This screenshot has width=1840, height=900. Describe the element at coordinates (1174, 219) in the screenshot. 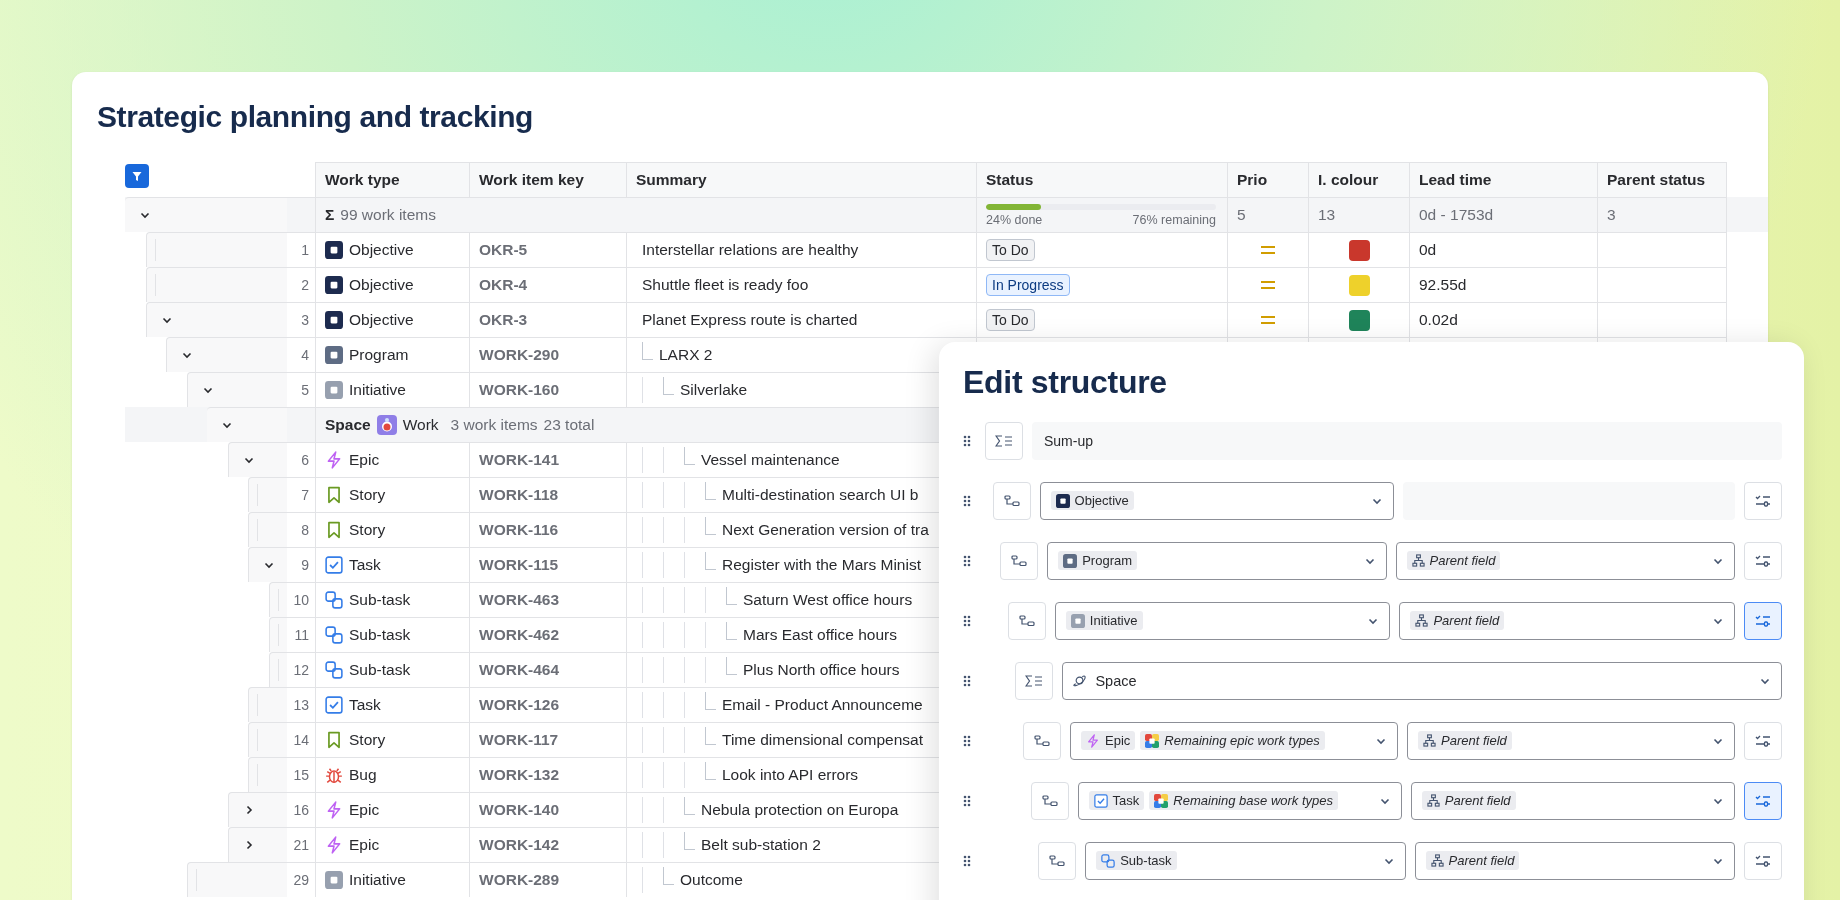

I see `remaining-percentage: 76% remaining` at that location.